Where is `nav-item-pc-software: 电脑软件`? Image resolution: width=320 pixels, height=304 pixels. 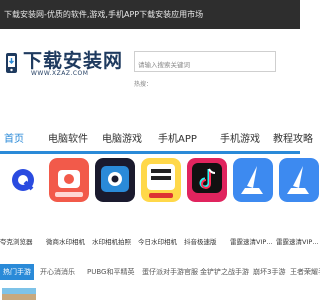 nav-item-pc-software: 电脑软件 is located at coordinates (68, 137).